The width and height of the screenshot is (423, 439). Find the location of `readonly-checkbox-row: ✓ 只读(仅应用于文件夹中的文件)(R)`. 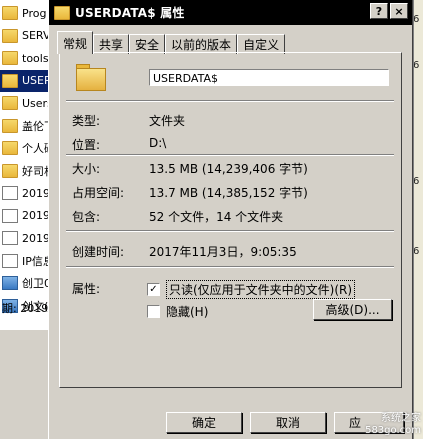

readonly-checkbox-row: ✓ 只读(仅应用于文件夹中的文件)(R) is located at coordinates (251, 289).